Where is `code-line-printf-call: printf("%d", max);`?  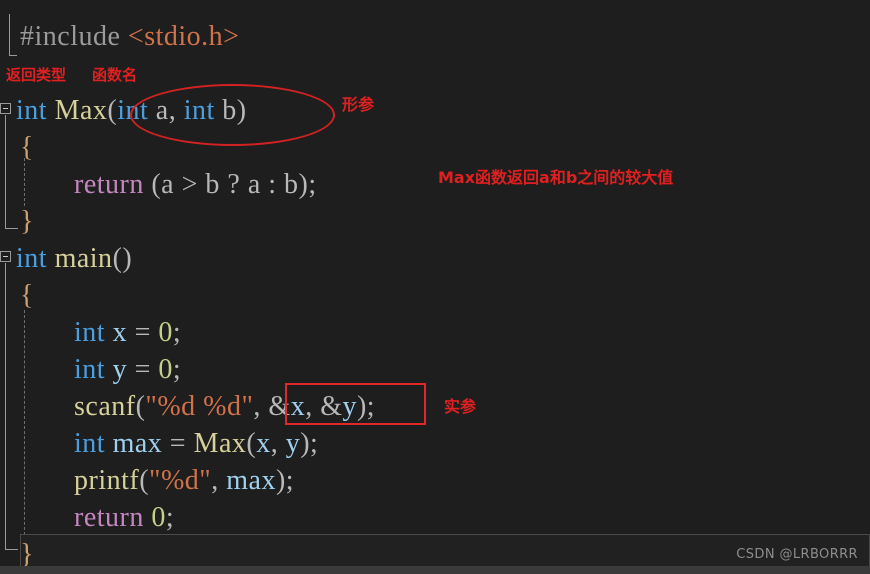
code-line-printf-call: printf("%d", max); is located at coordinates (184, 480).